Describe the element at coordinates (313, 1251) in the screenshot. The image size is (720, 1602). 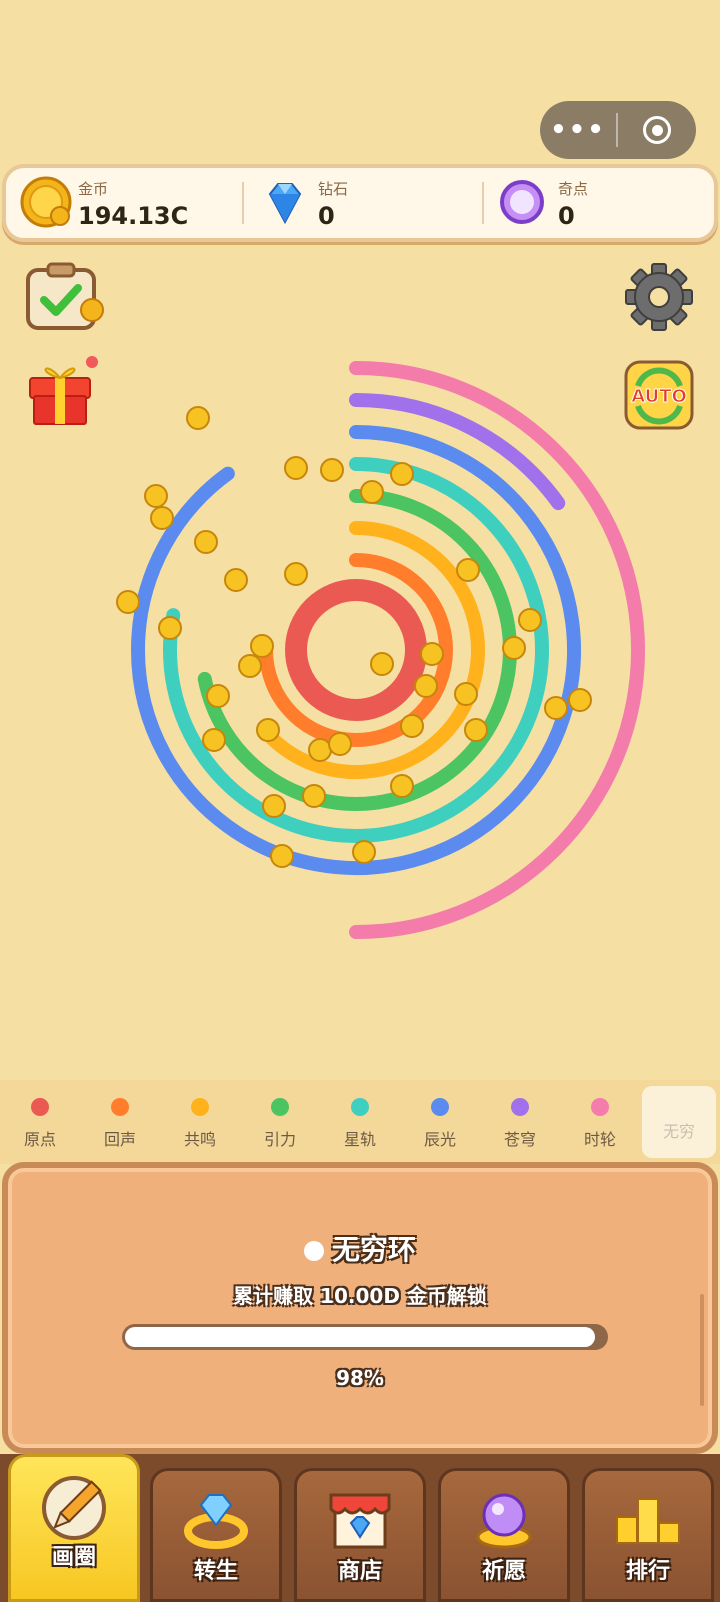
I see `white-dot-icon` at that location.